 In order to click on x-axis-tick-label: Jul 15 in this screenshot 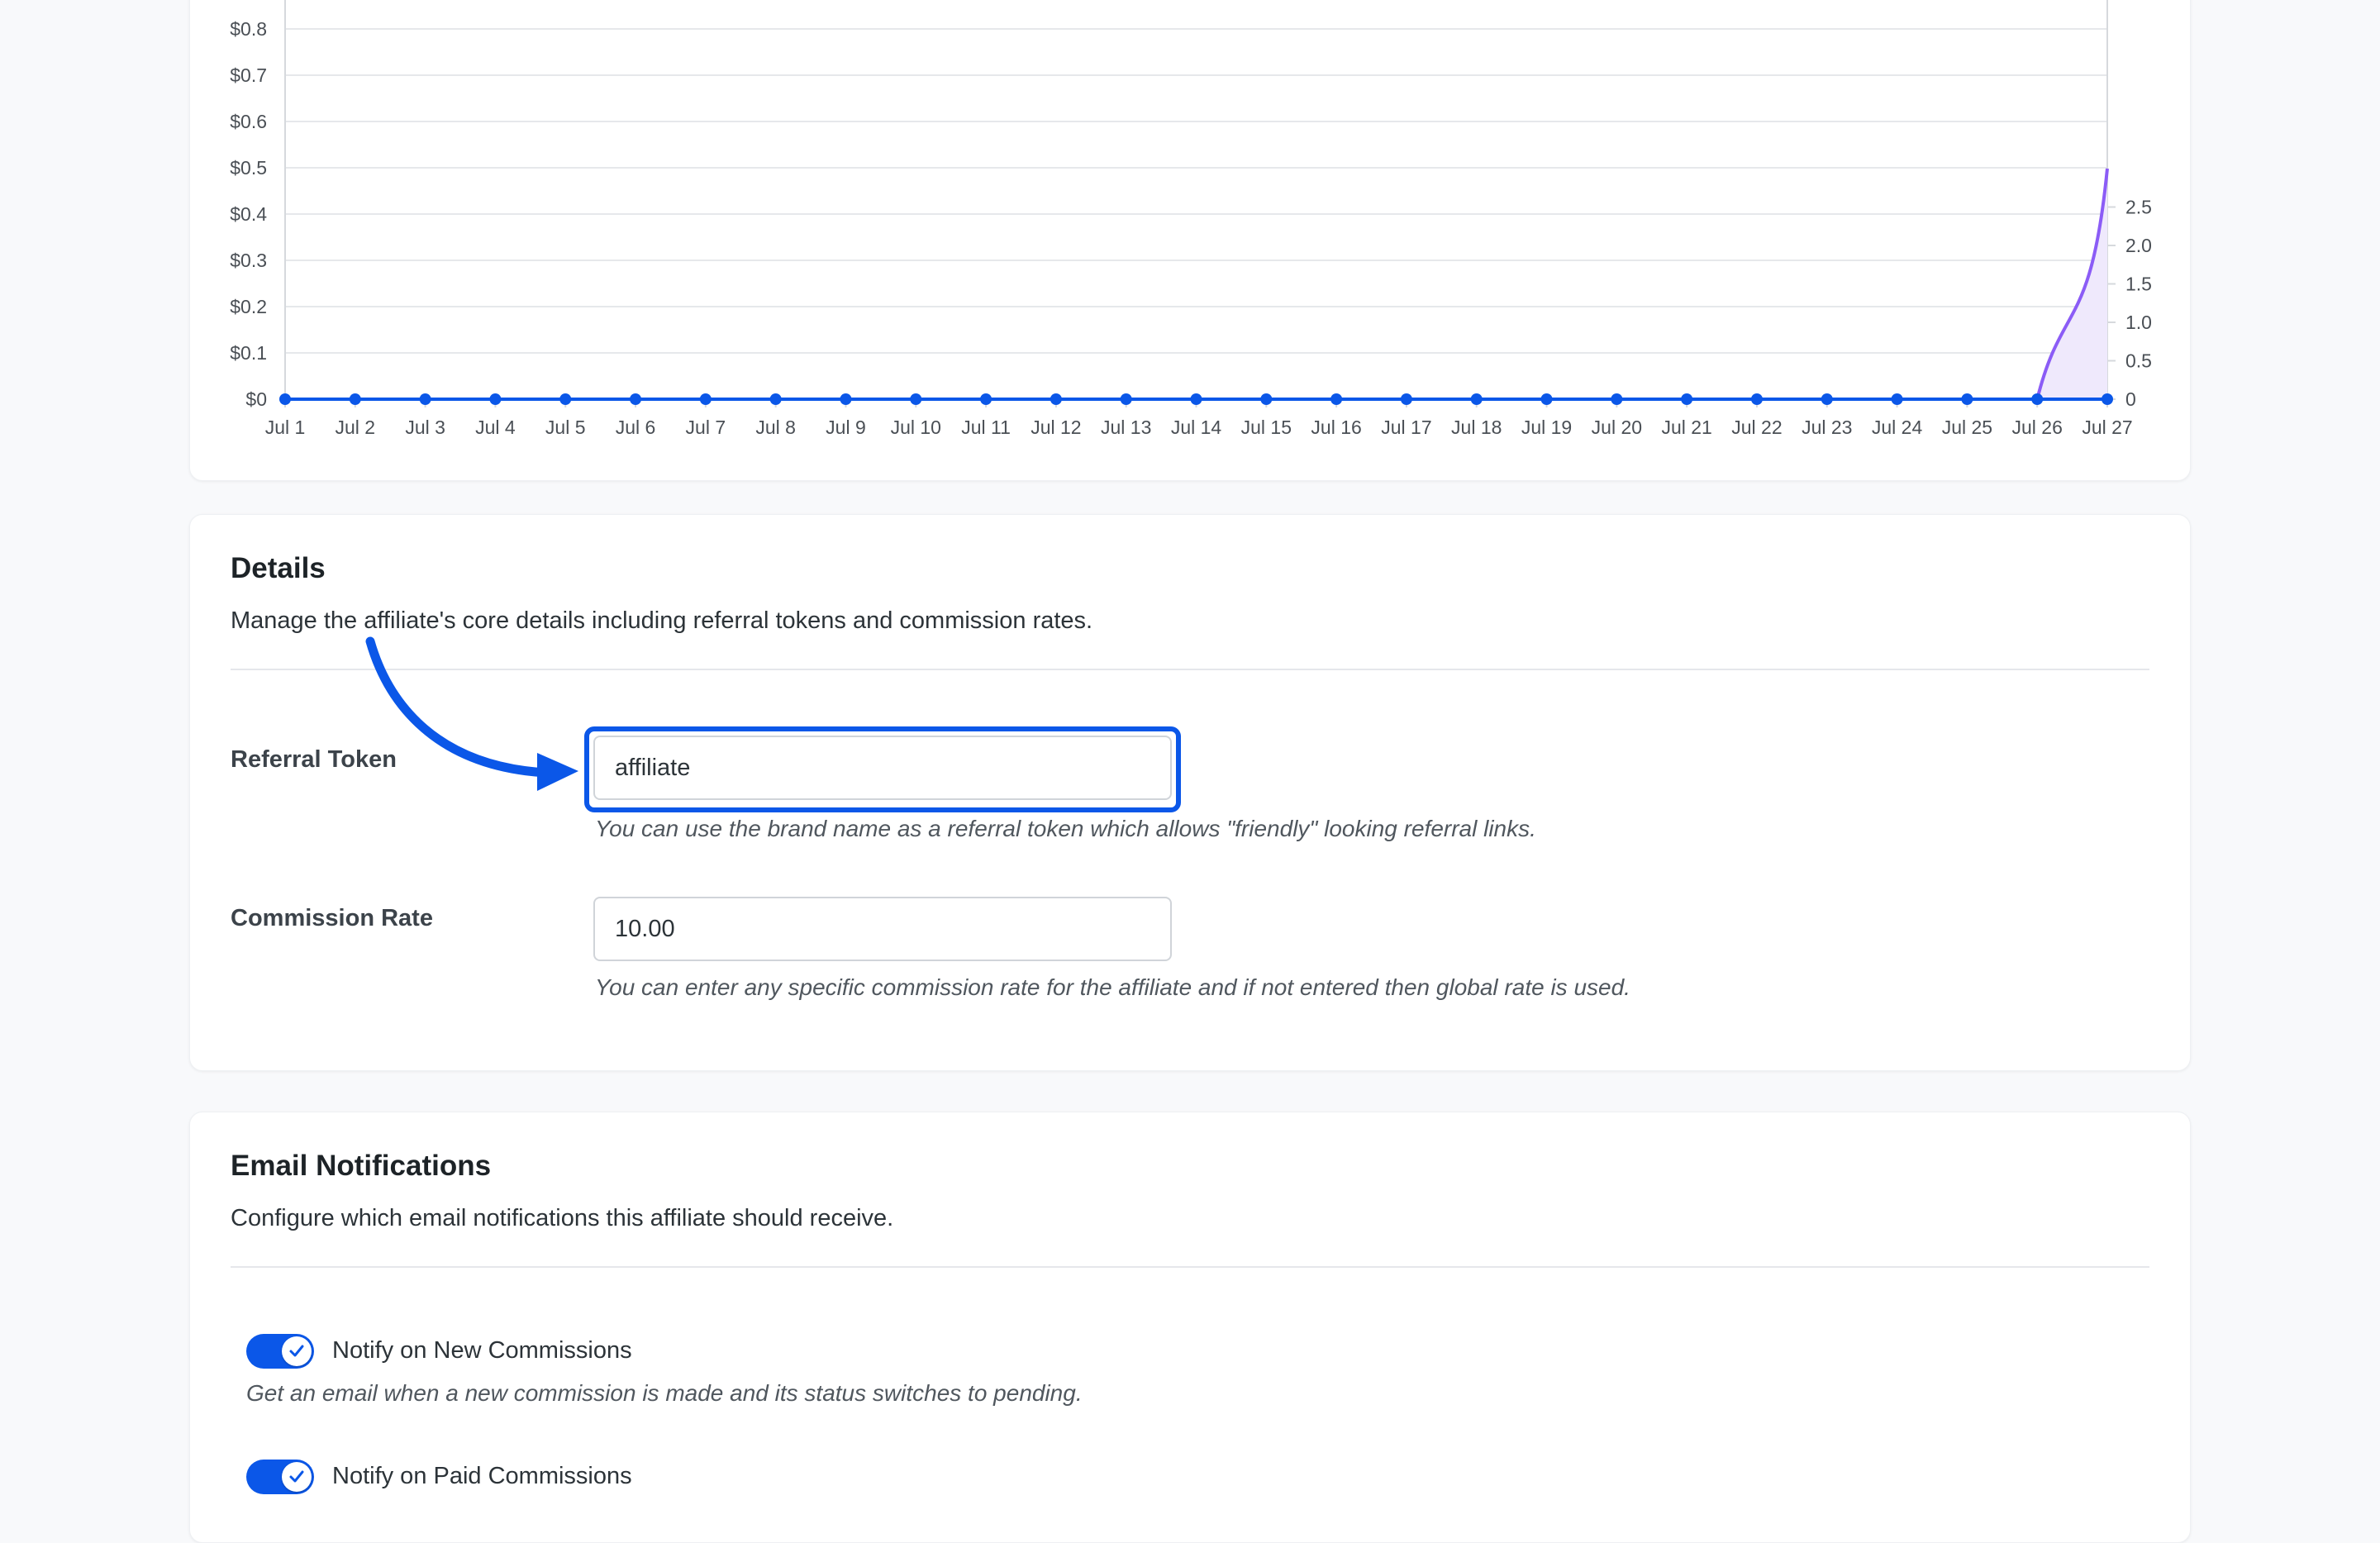, I will do `click(1266, 428)`.